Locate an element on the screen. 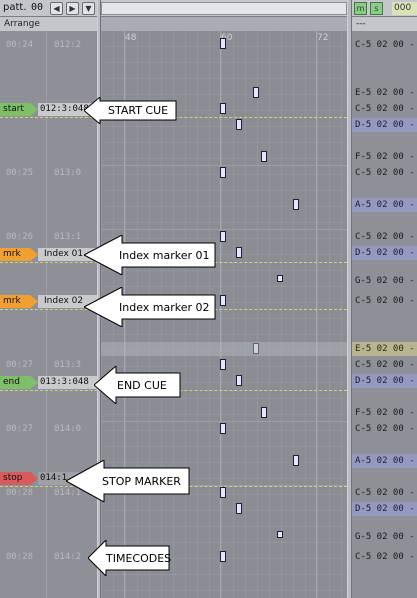  pattern-number: 00 is located at coordinates (37, 7).